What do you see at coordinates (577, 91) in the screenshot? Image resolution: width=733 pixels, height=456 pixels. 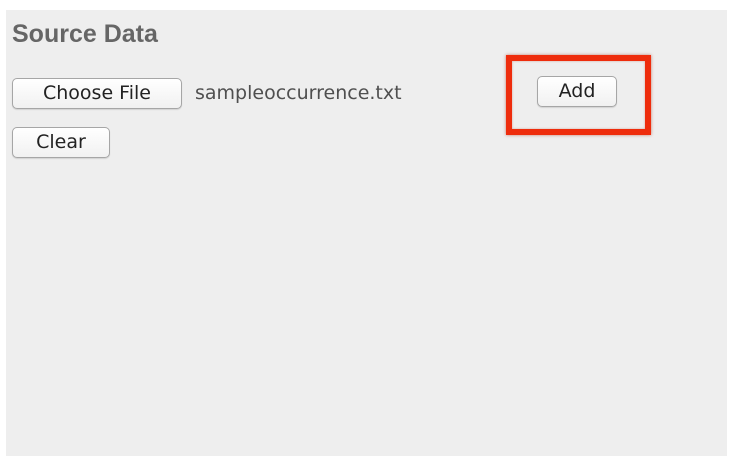 I see `add-button: Add` at bounding box center [577, 91].